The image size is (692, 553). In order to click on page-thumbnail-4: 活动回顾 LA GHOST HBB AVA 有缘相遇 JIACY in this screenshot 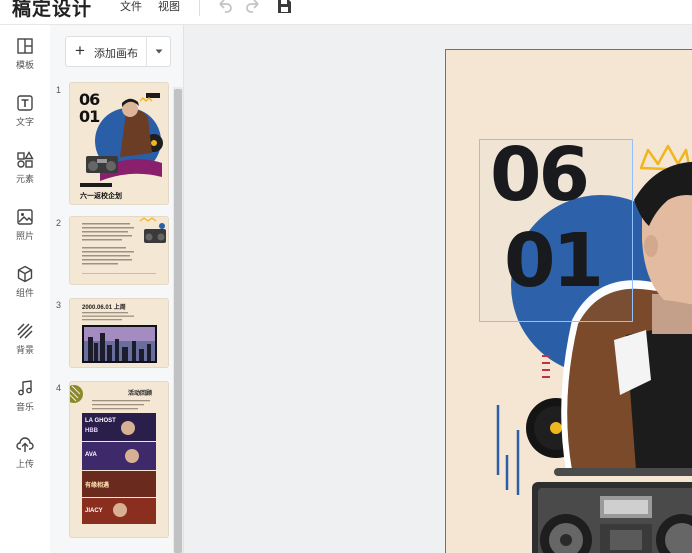, I will do `click(119, 459)`.